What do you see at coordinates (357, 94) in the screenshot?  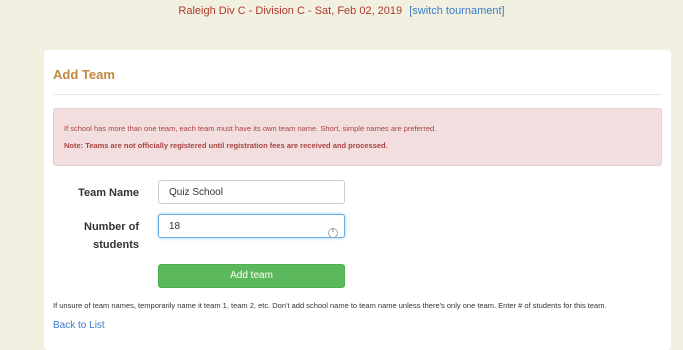 I see `title-divider` at bounding box center [357, 94].